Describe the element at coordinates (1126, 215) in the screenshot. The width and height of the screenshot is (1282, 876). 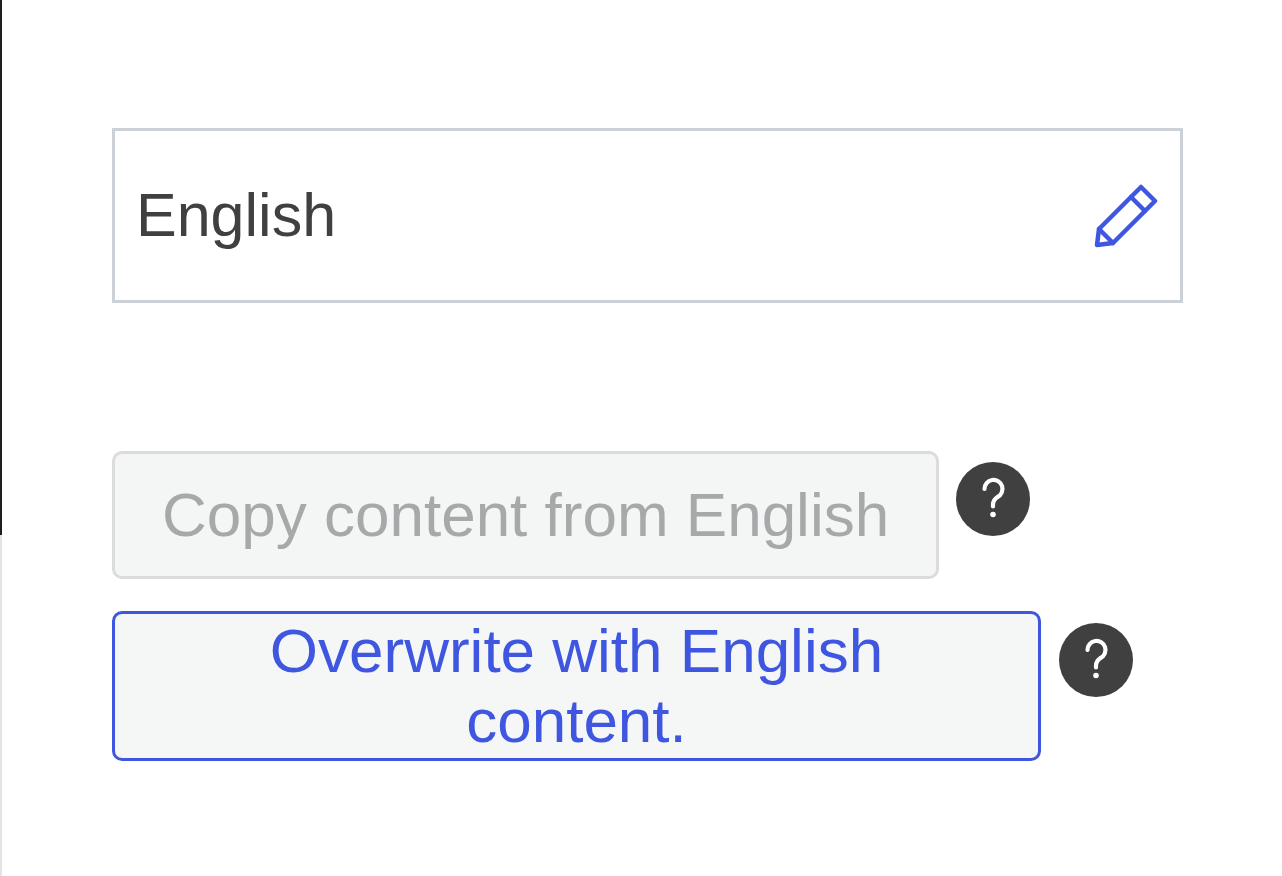
I see `pencil-icon` at that location.